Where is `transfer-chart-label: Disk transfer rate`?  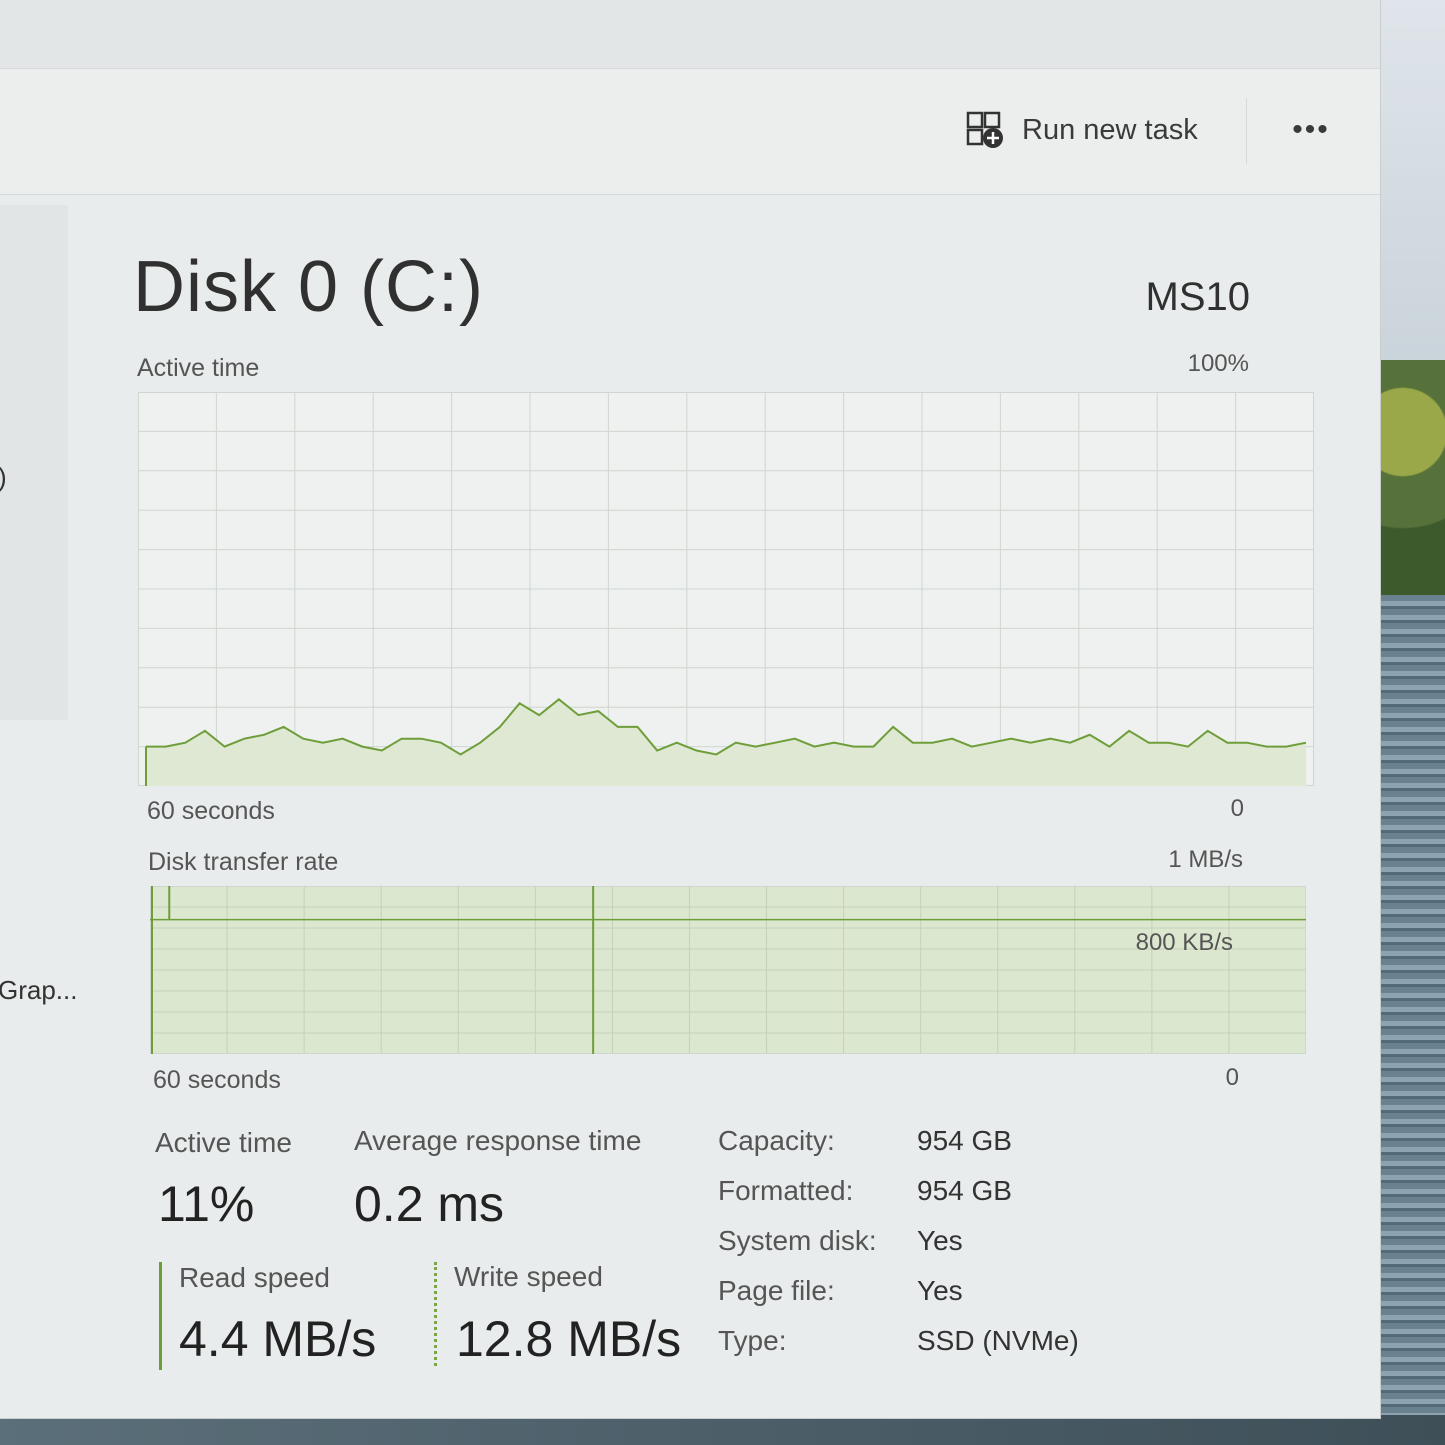 transfer-chart-label: Disk transfer rate is located at coordinates (243, 862).